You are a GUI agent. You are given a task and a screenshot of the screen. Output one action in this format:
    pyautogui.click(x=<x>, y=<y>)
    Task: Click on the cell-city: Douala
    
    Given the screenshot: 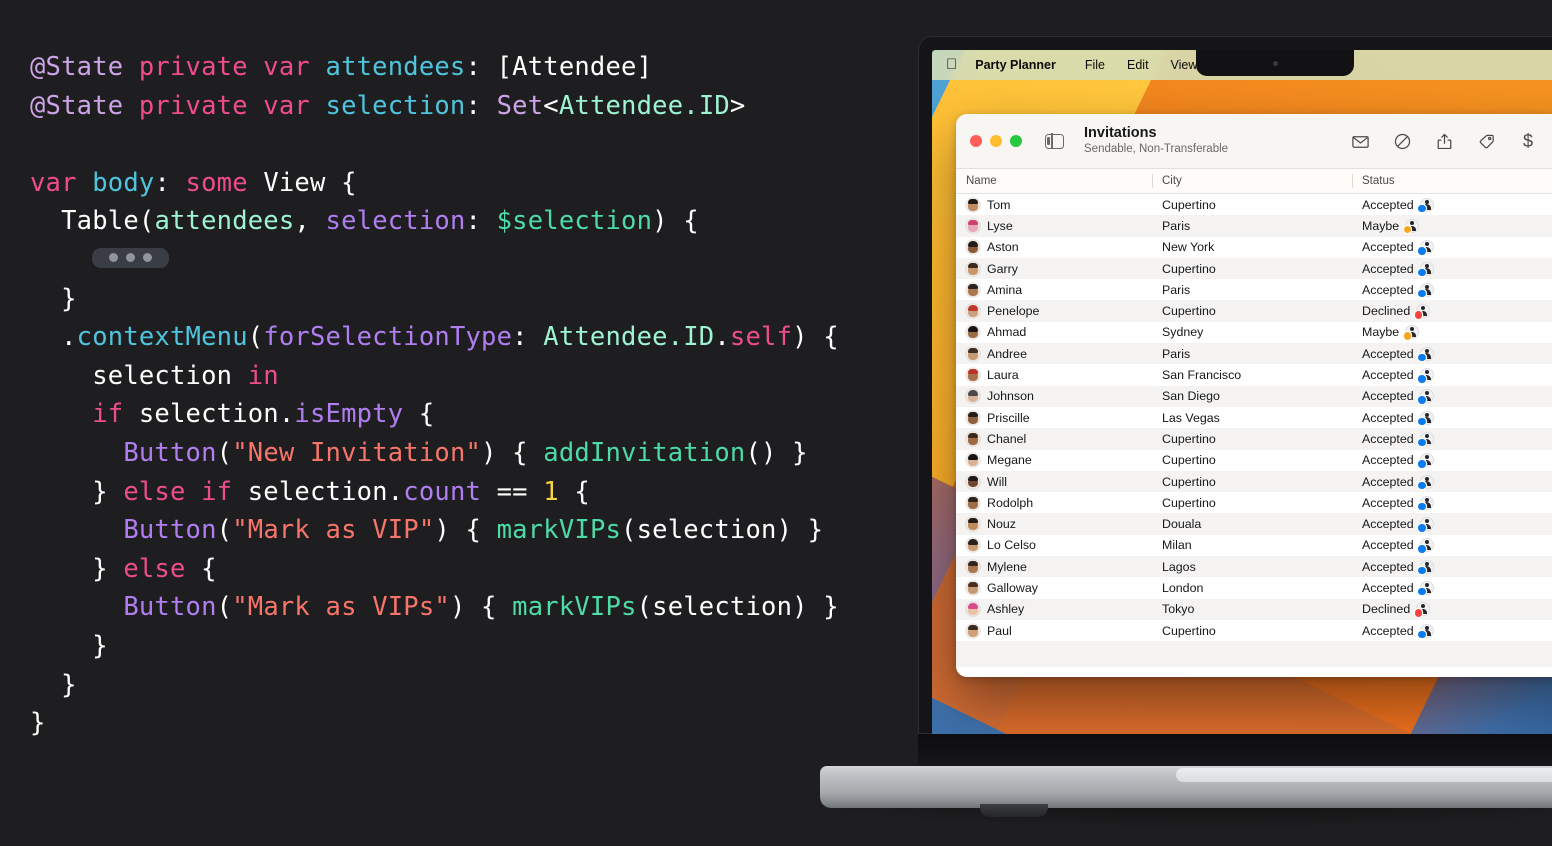 What is the action you would take?
    pyautogui.click(x=1182, y=524)
    